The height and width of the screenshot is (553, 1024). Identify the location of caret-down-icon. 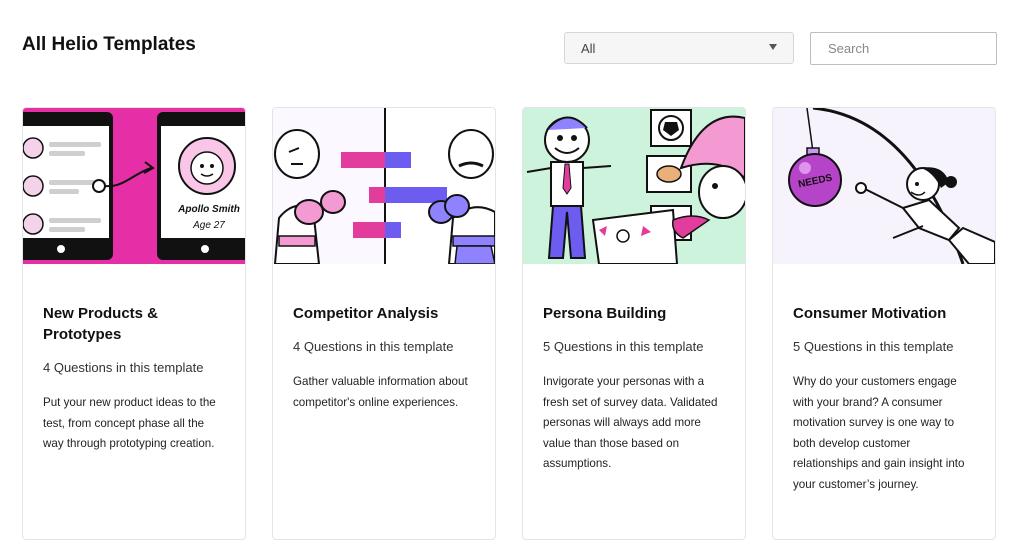
(773, 47).